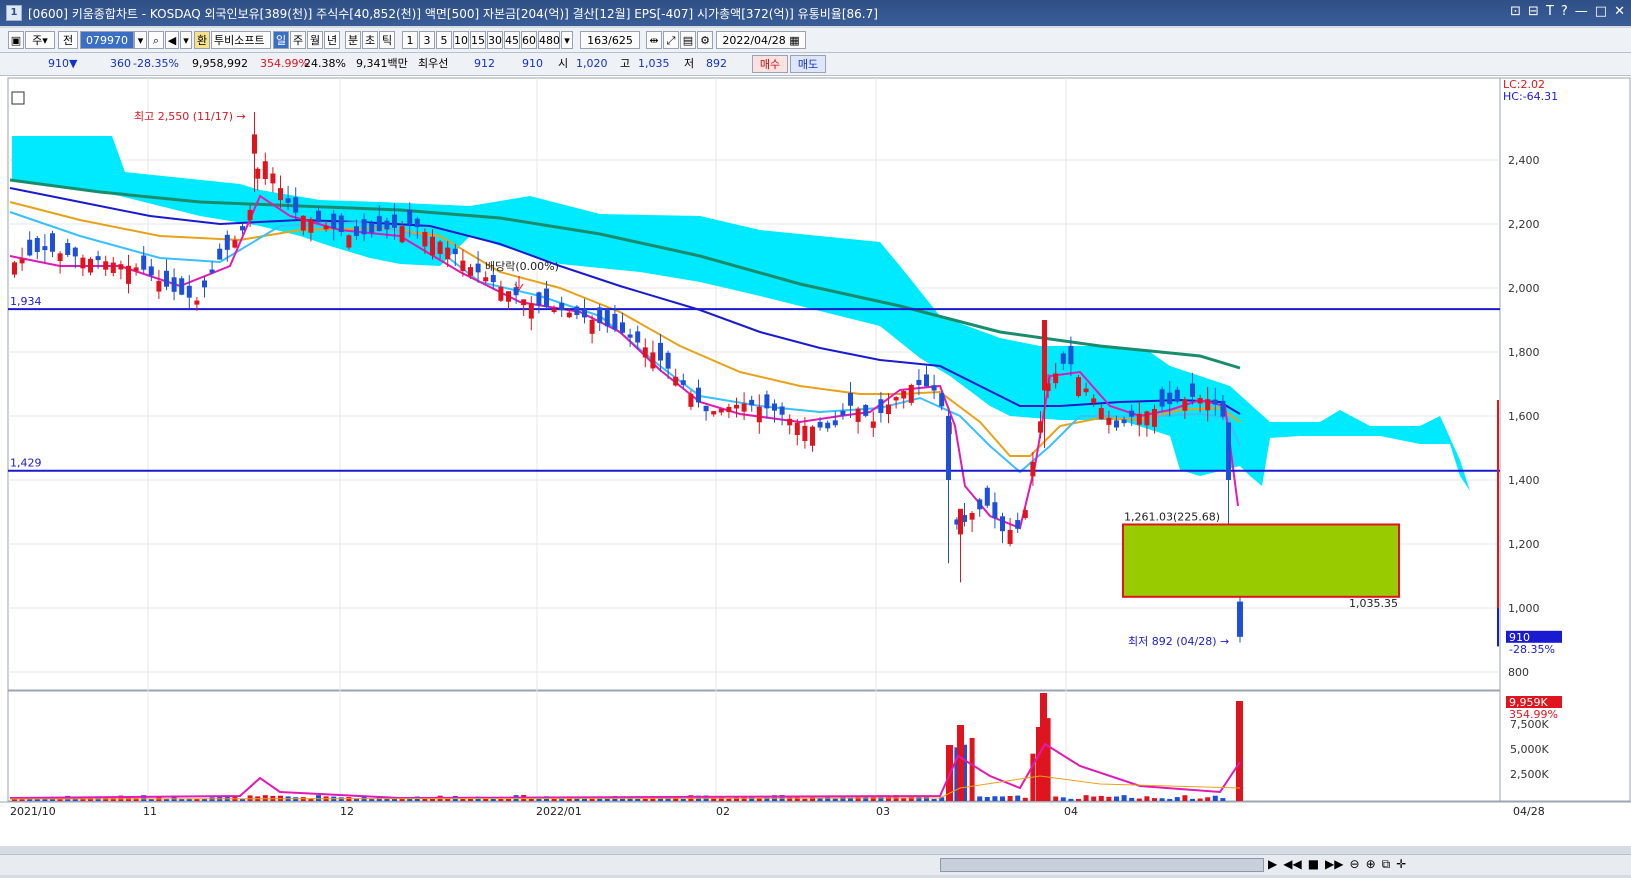  Describe the element at coordinates (40, 40) in the screenshot. I see `chart-type-select: 주▾` at that location.